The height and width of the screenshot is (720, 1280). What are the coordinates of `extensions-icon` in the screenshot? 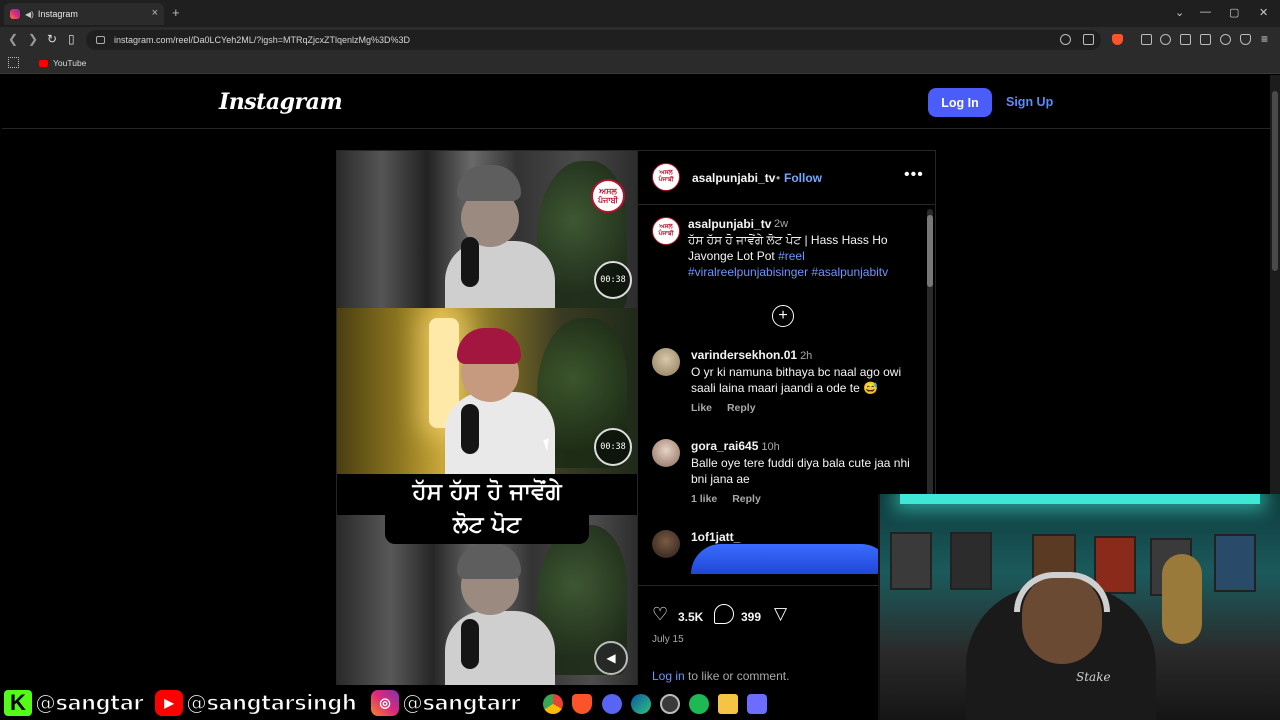 It's located at (1146, 39).